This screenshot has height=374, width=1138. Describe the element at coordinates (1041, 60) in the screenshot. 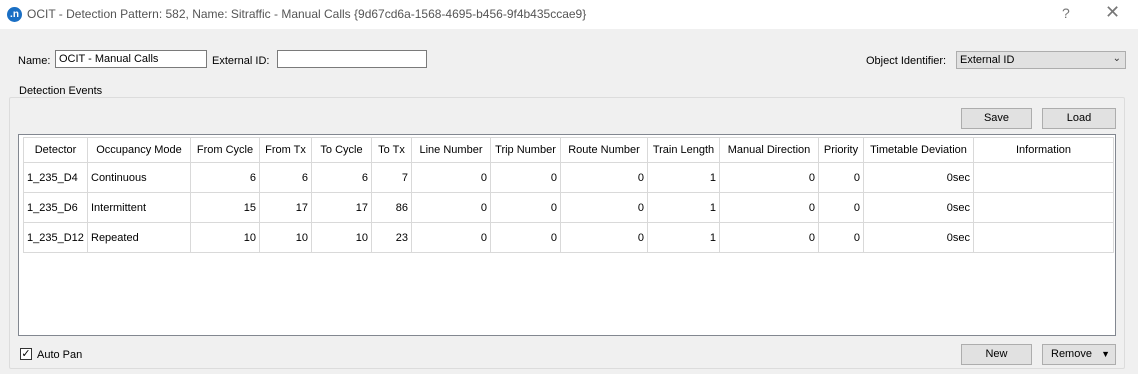

I see `object-identifier-select: External ID ⌄` at that location.